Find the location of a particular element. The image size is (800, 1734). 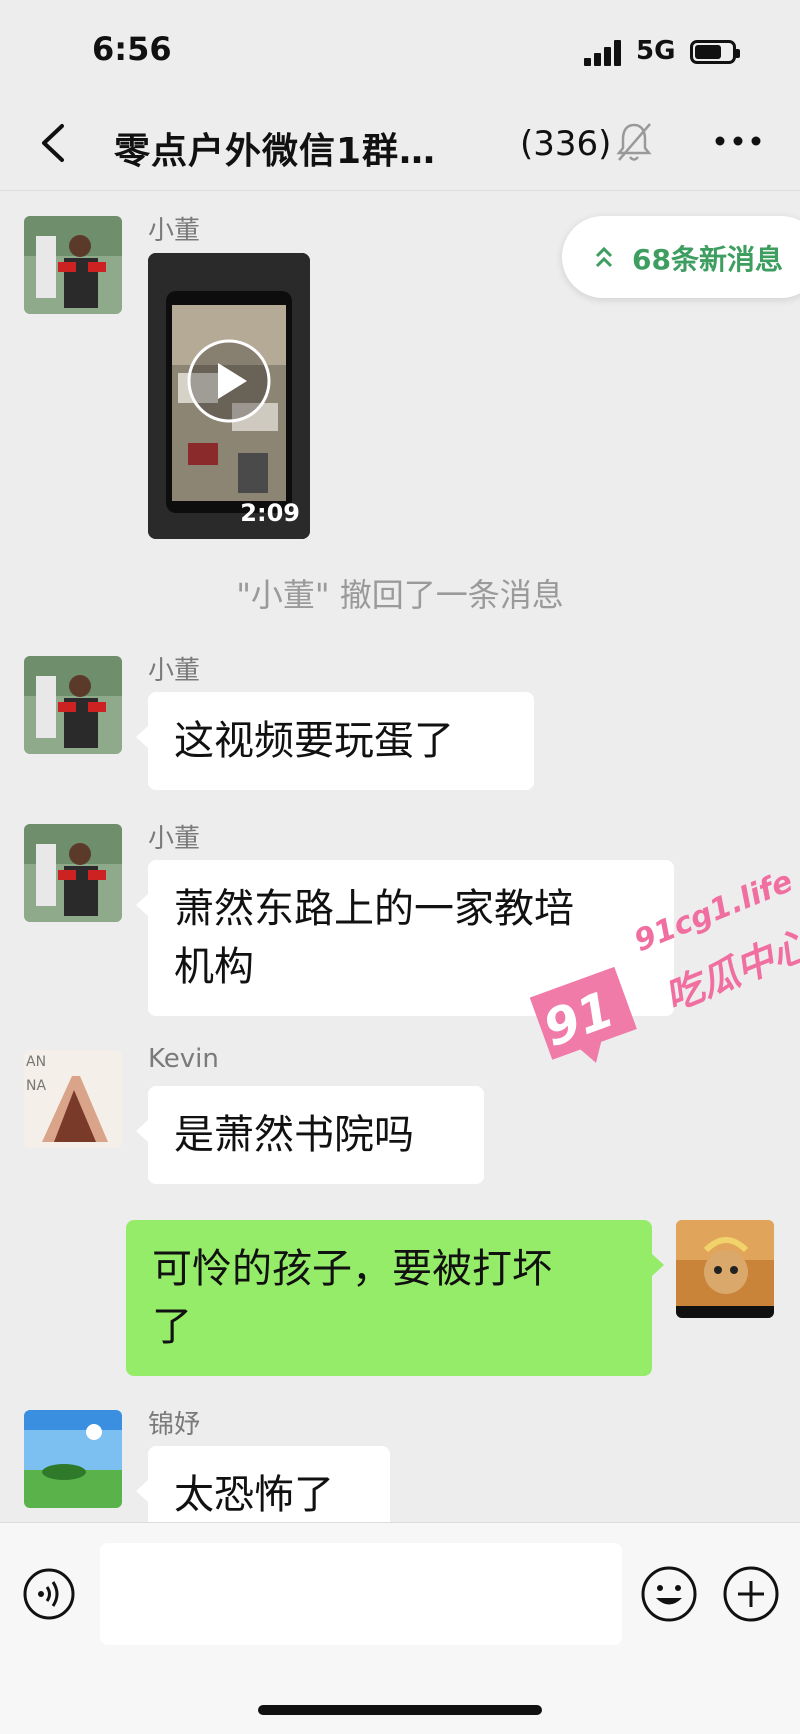

back-arrow-icon is located at coordinates (55, 143).